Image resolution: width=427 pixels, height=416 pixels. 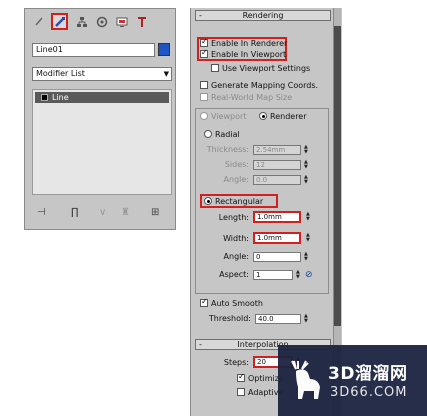 I want to click on angle-label: Angle:, so click(x=236, y=179).